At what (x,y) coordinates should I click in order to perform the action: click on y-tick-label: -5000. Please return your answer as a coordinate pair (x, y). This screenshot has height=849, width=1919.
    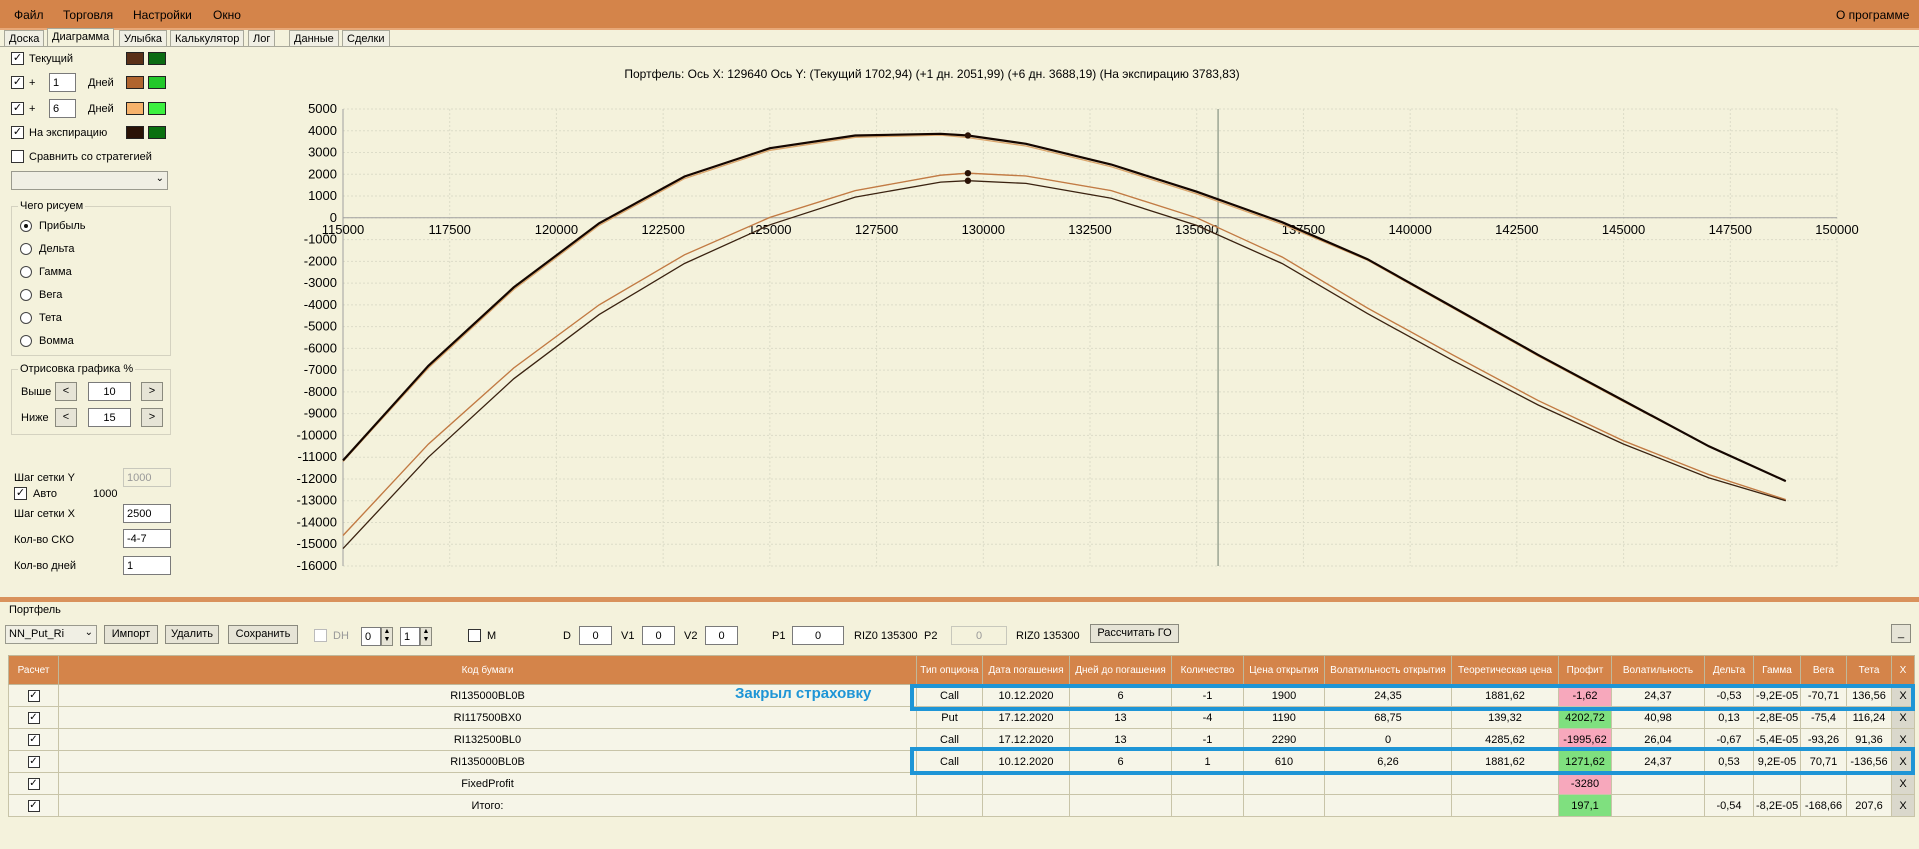
    Looking at the image, I should click on (320, 326).